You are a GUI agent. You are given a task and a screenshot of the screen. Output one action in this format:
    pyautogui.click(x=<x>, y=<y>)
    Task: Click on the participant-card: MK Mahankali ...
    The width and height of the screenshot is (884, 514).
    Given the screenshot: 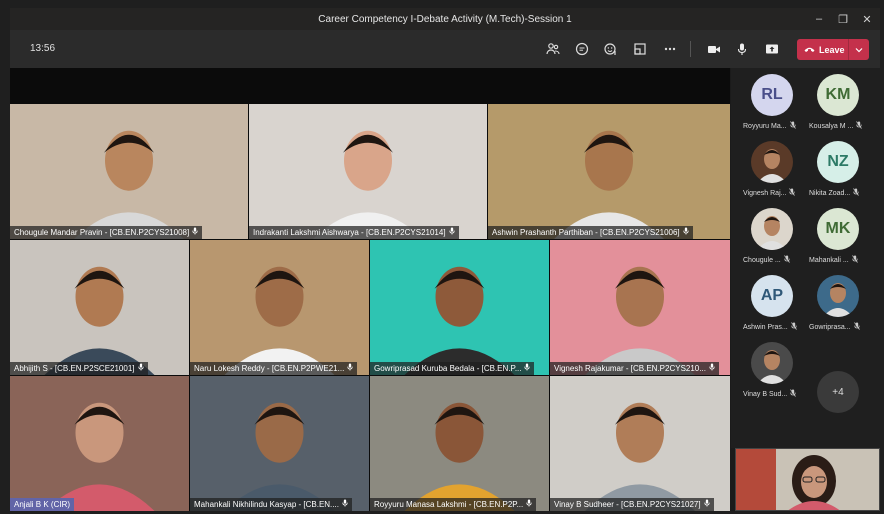 What is the action you would take?
    pyautogui.click(x=834, y=237)
    